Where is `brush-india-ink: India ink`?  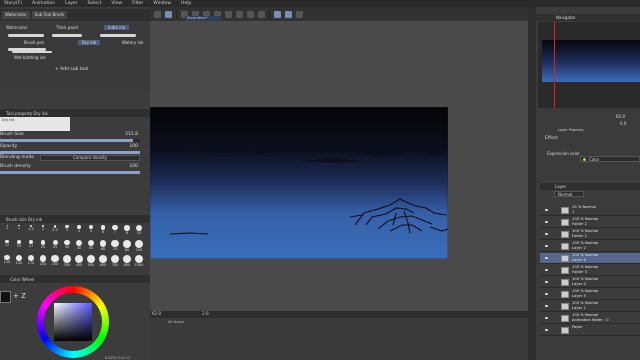
brush-india-ink: India ink is located at coordinates (117, 27).